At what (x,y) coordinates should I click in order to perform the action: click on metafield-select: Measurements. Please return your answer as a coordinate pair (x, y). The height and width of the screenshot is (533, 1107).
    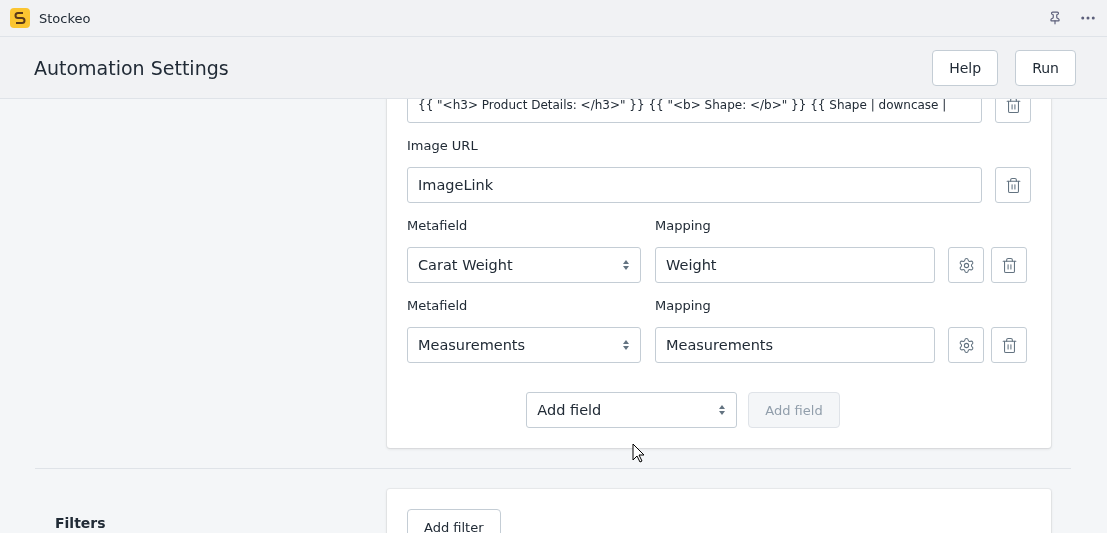
    Looking at the image, I should click on (524, 345).